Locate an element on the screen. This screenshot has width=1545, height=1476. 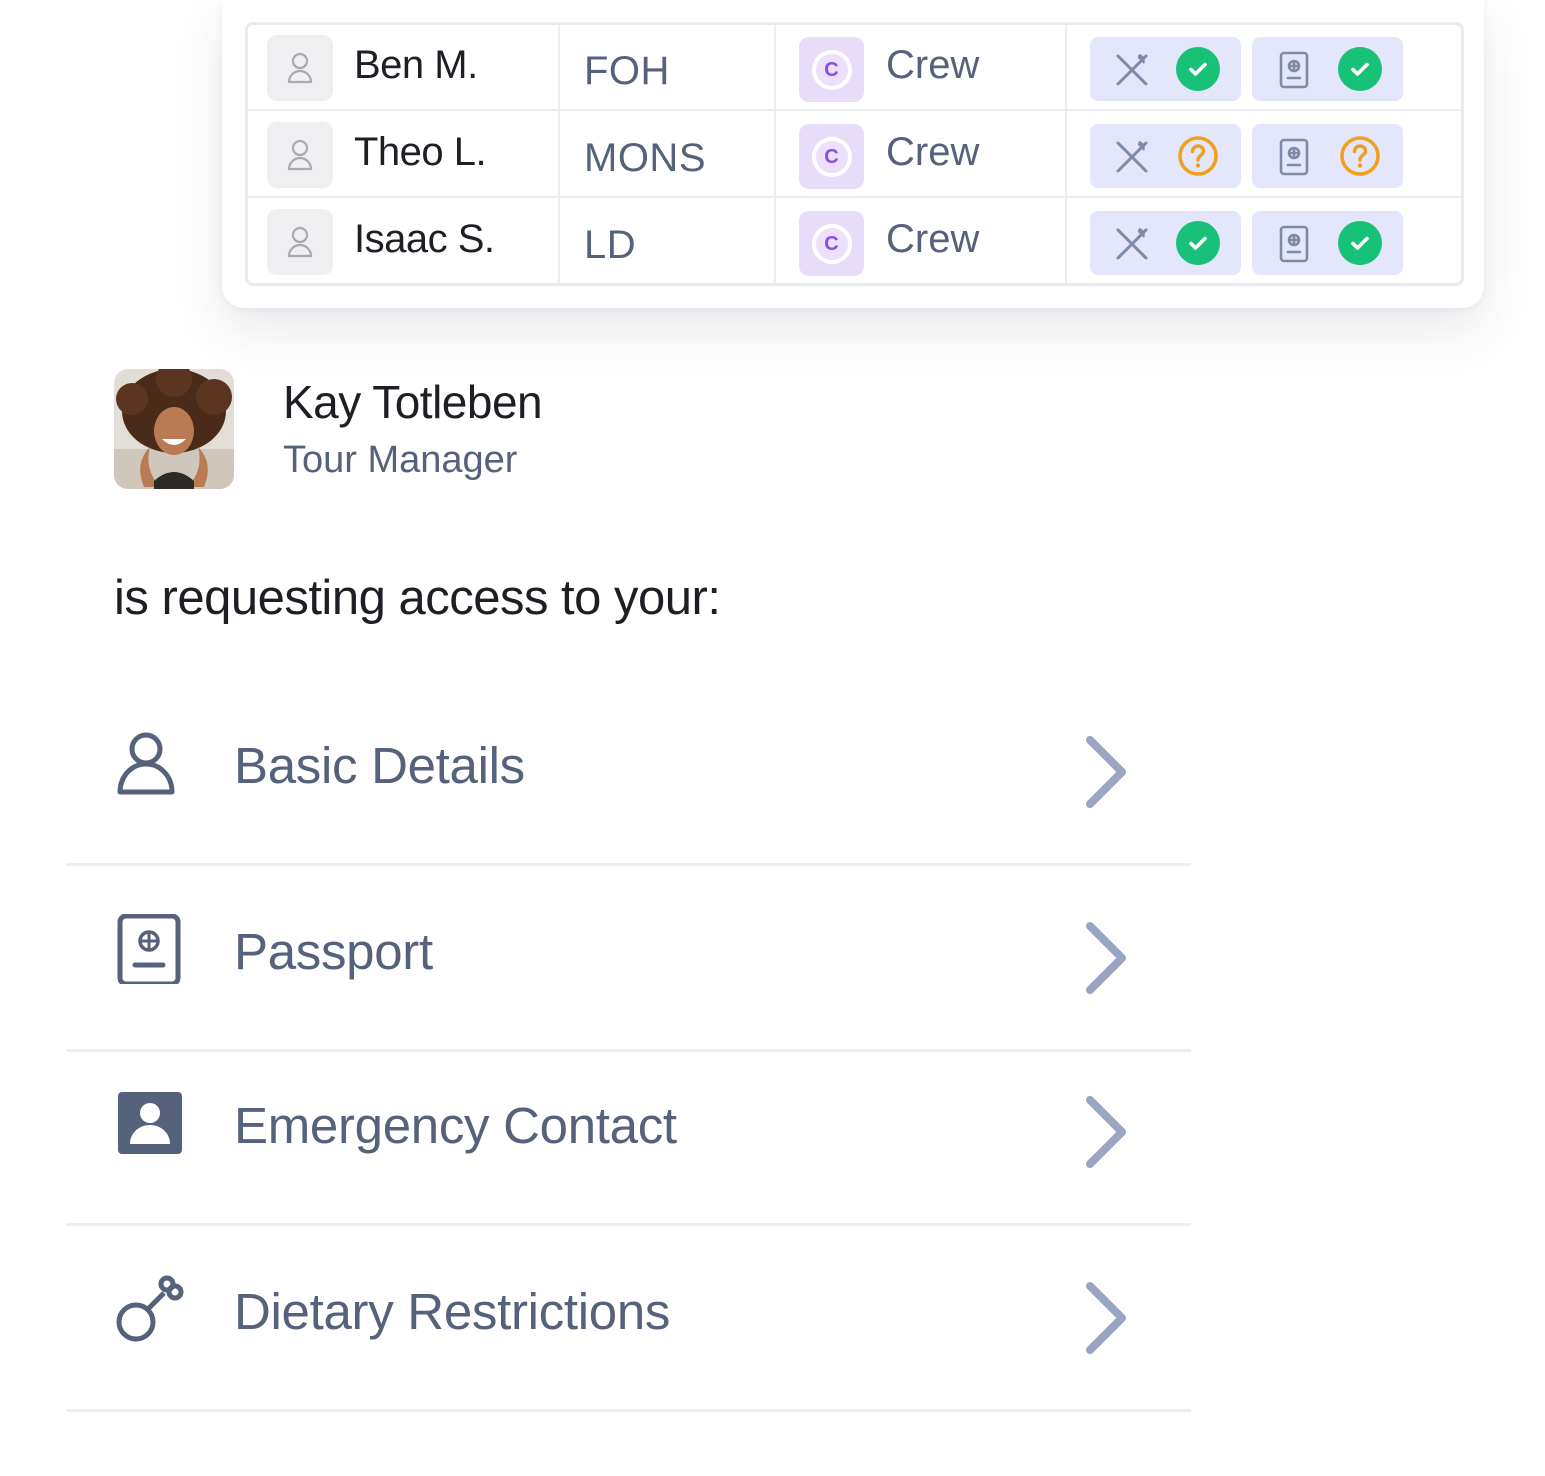
table-row: Theo L. MONS C Crew is located at coordinates (854, 155).